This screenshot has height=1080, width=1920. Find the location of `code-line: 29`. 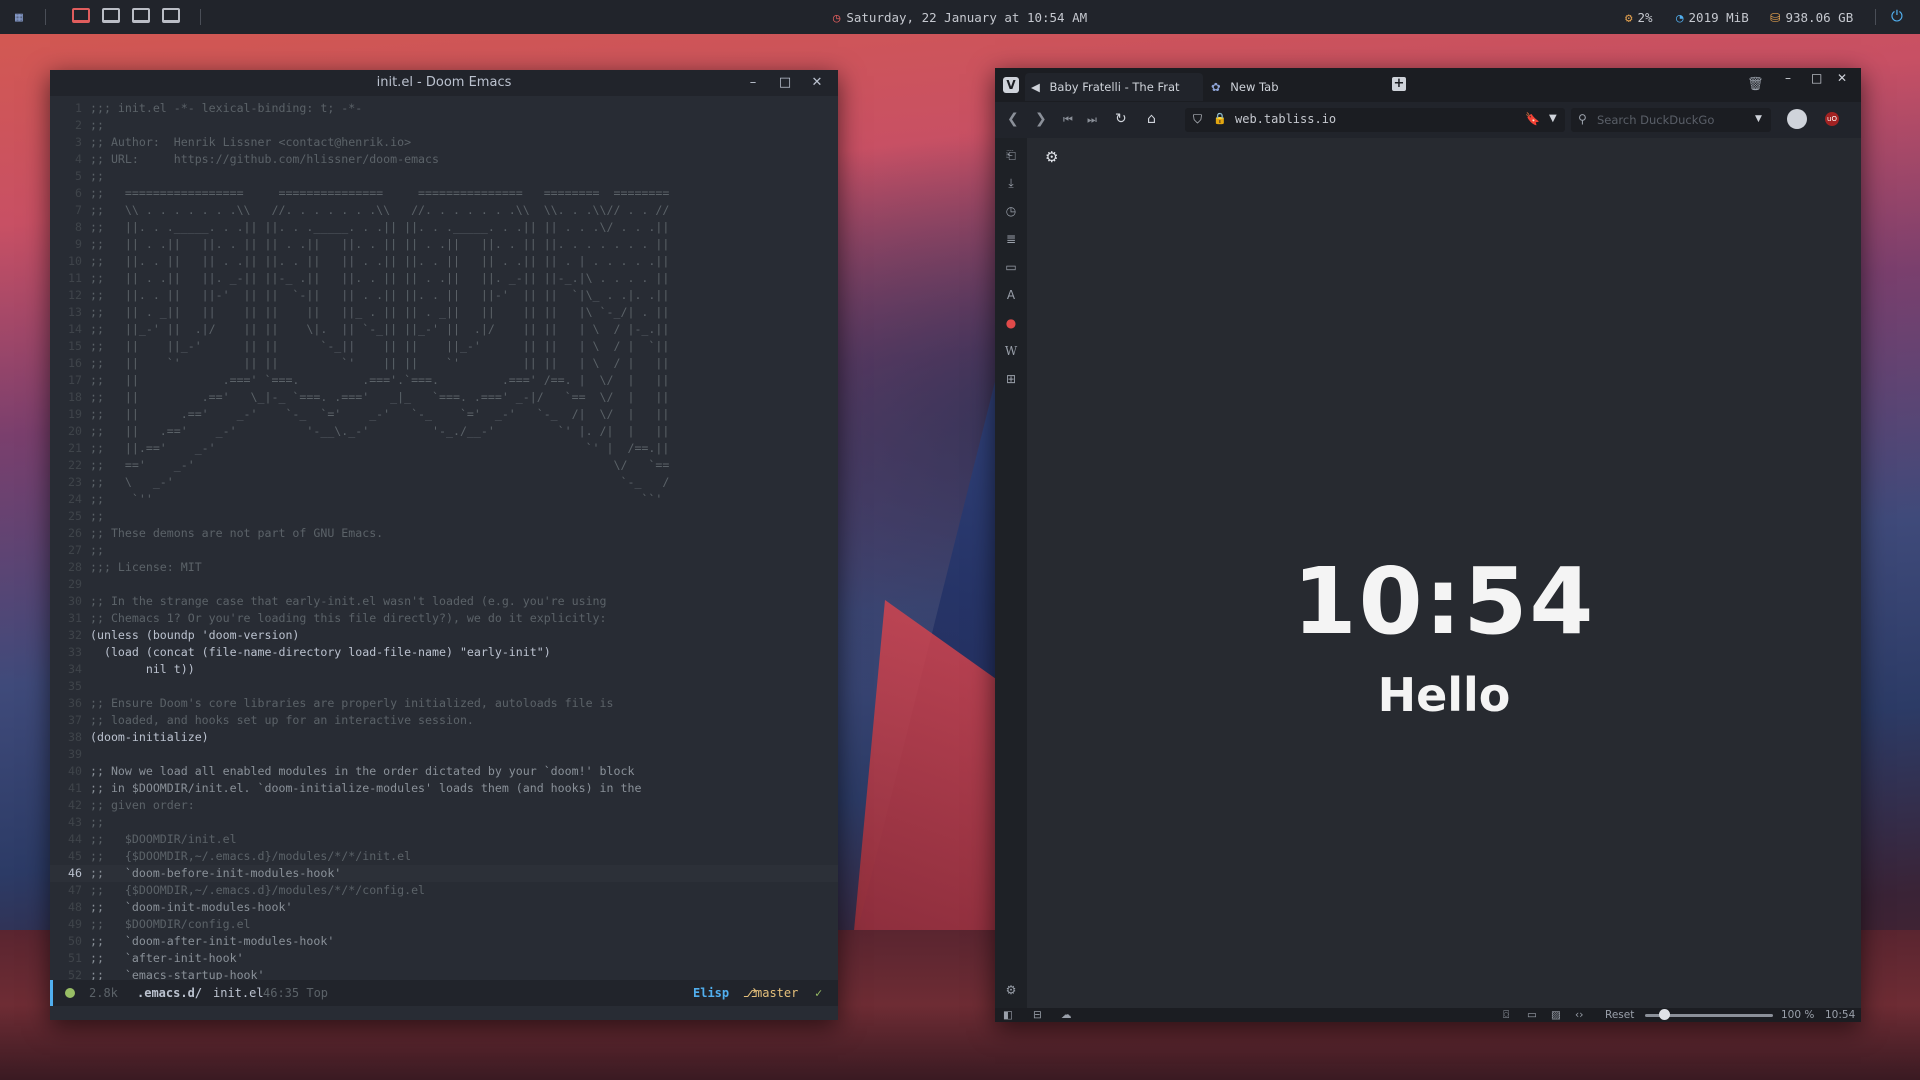

code-line: 29 is located at coordinates (444, 584).